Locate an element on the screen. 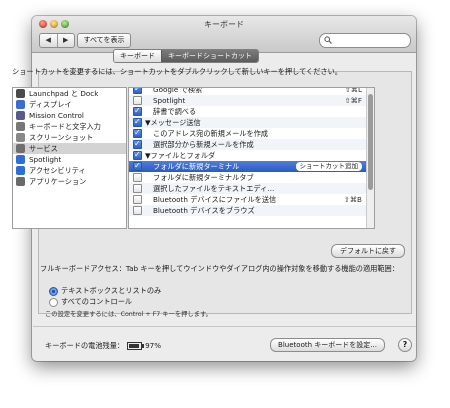 This screenshot has height=408, width=450. category-item: Spotlight is located at coordinates (69, 159).